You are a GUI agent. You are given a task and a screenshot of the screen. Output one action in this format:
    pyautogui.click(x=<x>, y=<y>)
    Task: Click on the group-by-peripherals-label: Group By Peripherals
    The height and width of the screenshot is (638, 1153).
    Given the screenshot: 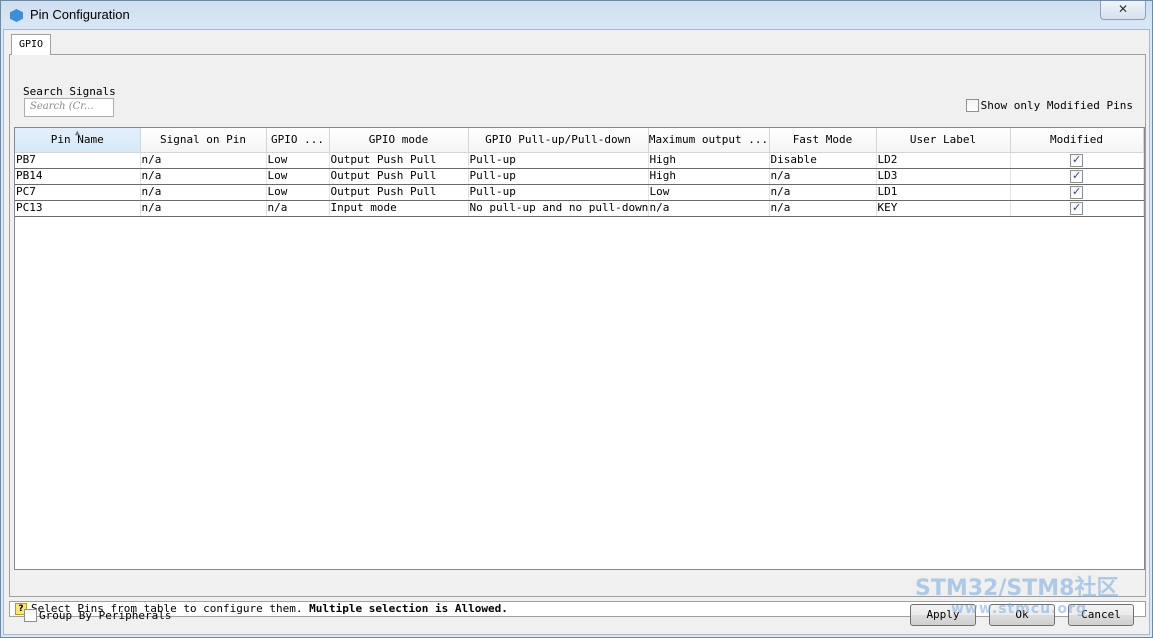 What is the action you would take?
    pyautogui.click(x=105, y=615)
    